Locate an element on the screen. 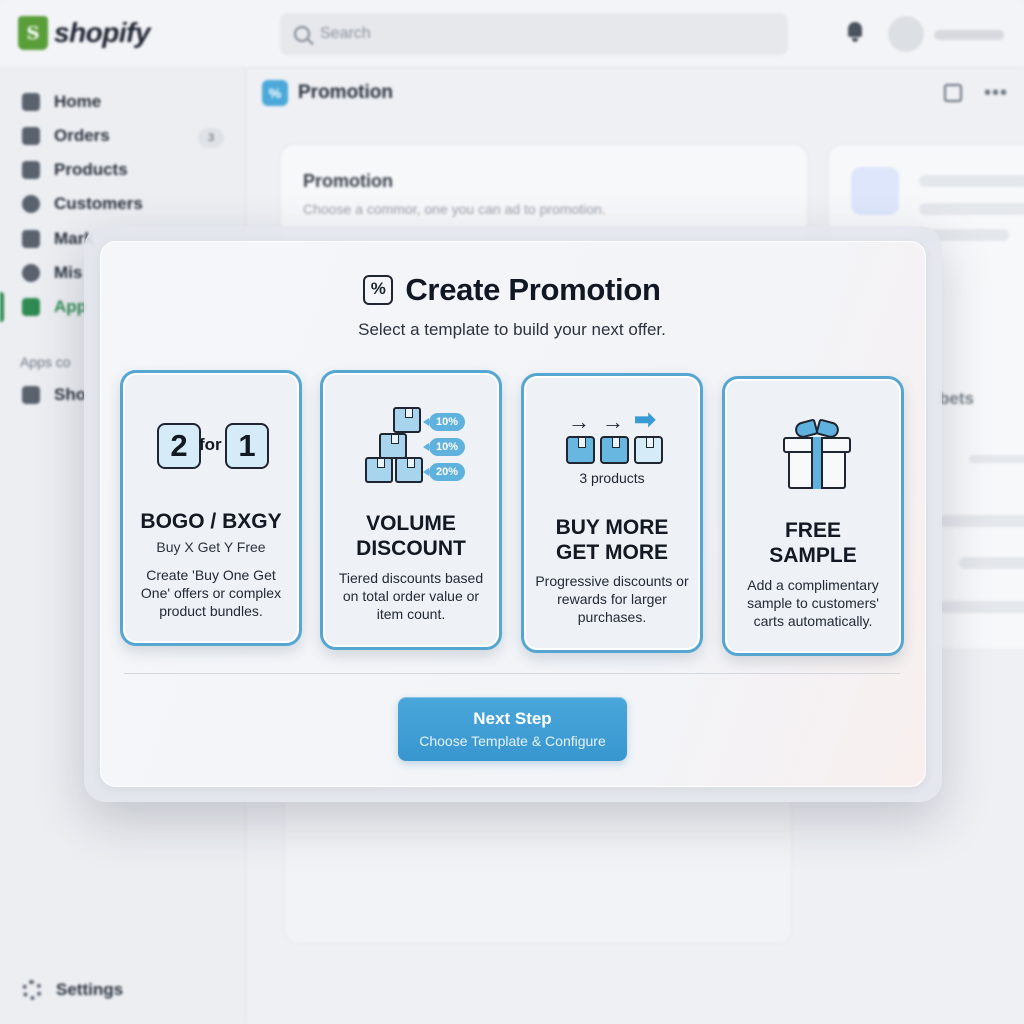 The width and height of the screenshot is (1024, 1024). shopify-bag-icon is located at coordinates (33, 33).